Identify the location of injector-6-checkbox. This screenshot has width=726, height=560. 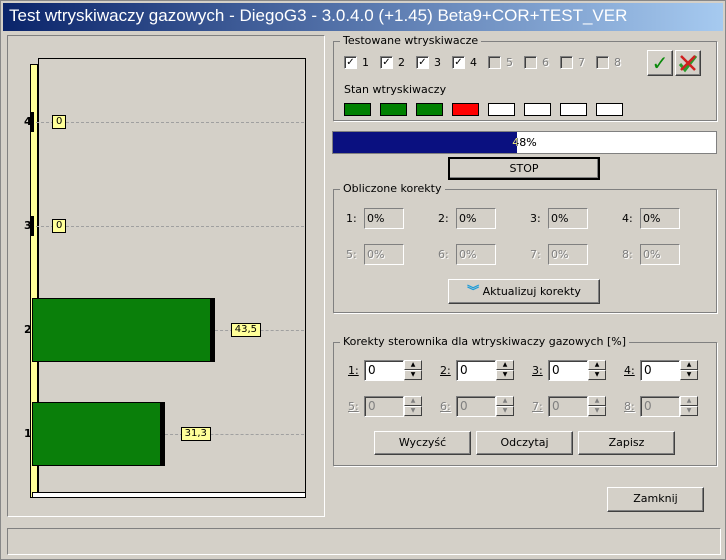
(530, 62).